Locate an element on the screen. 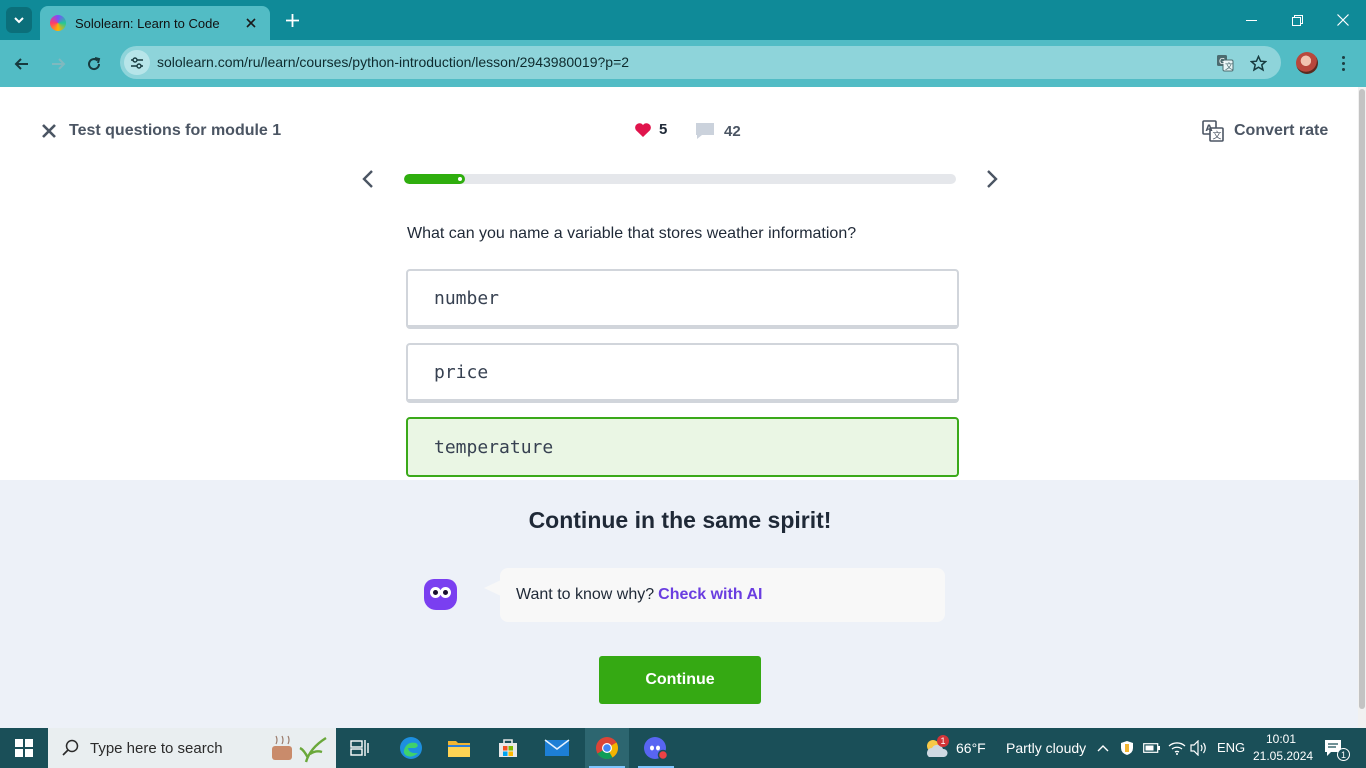 The image size is (1366, 768). minimize-button is located at coordinates (1251, 20).